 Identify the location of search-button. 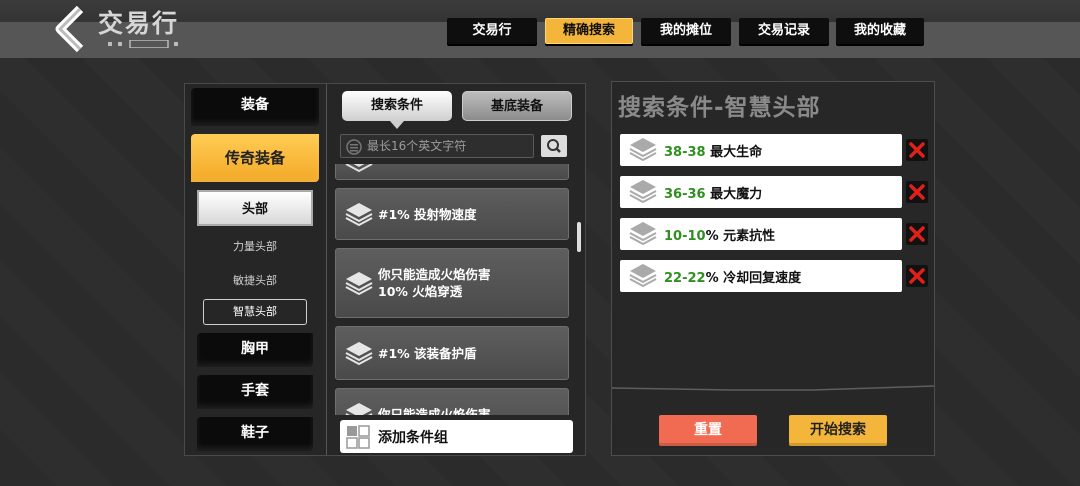
(554, 146).